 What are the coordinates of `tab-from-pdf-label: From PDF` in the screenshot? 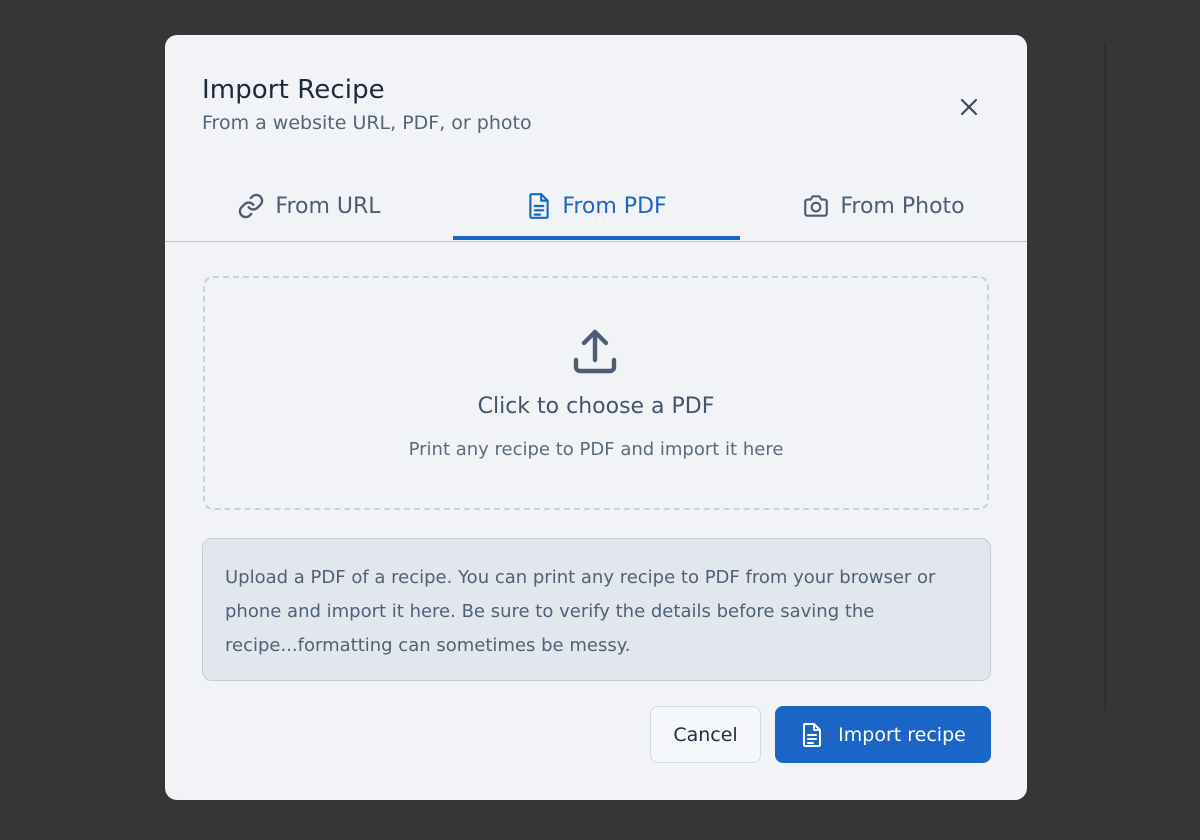 It's located at (614, 206).